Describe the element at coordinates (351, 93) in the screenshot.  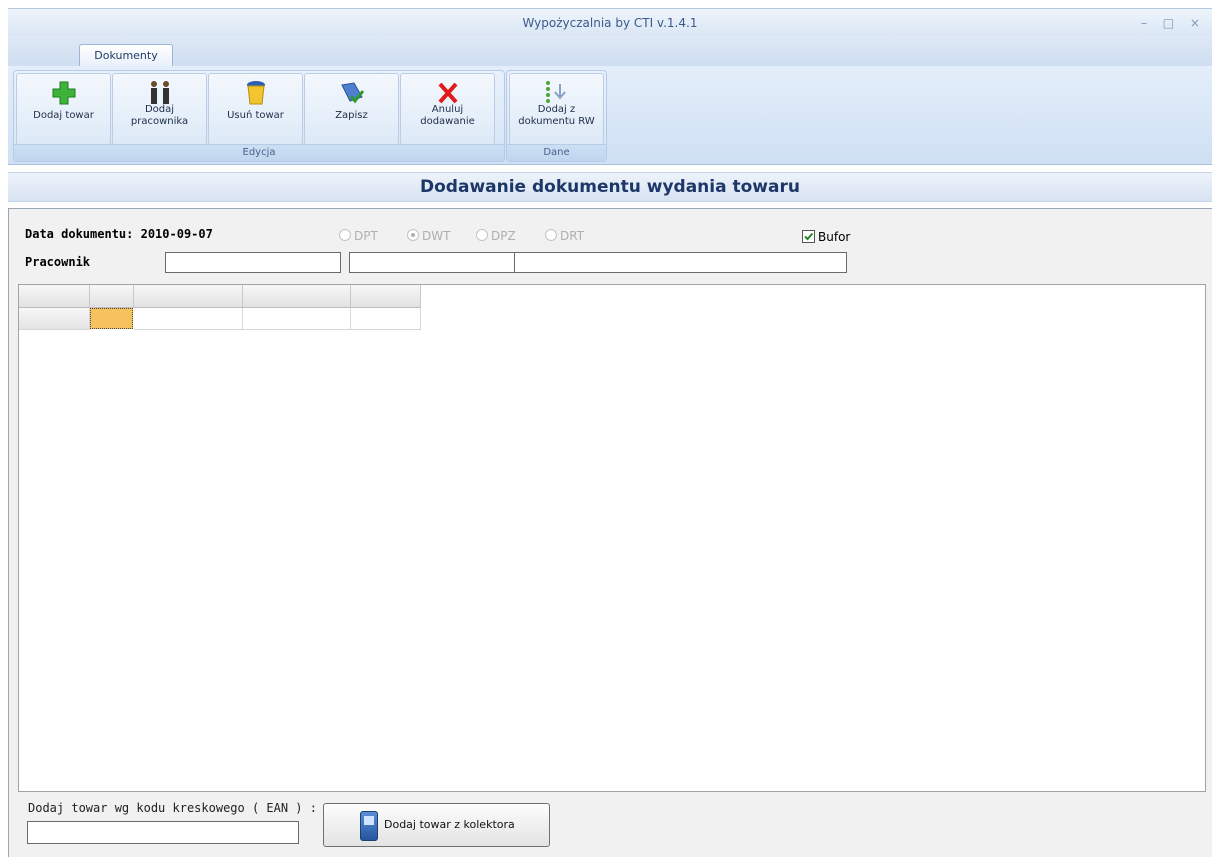
I see `save-icon` at that location.